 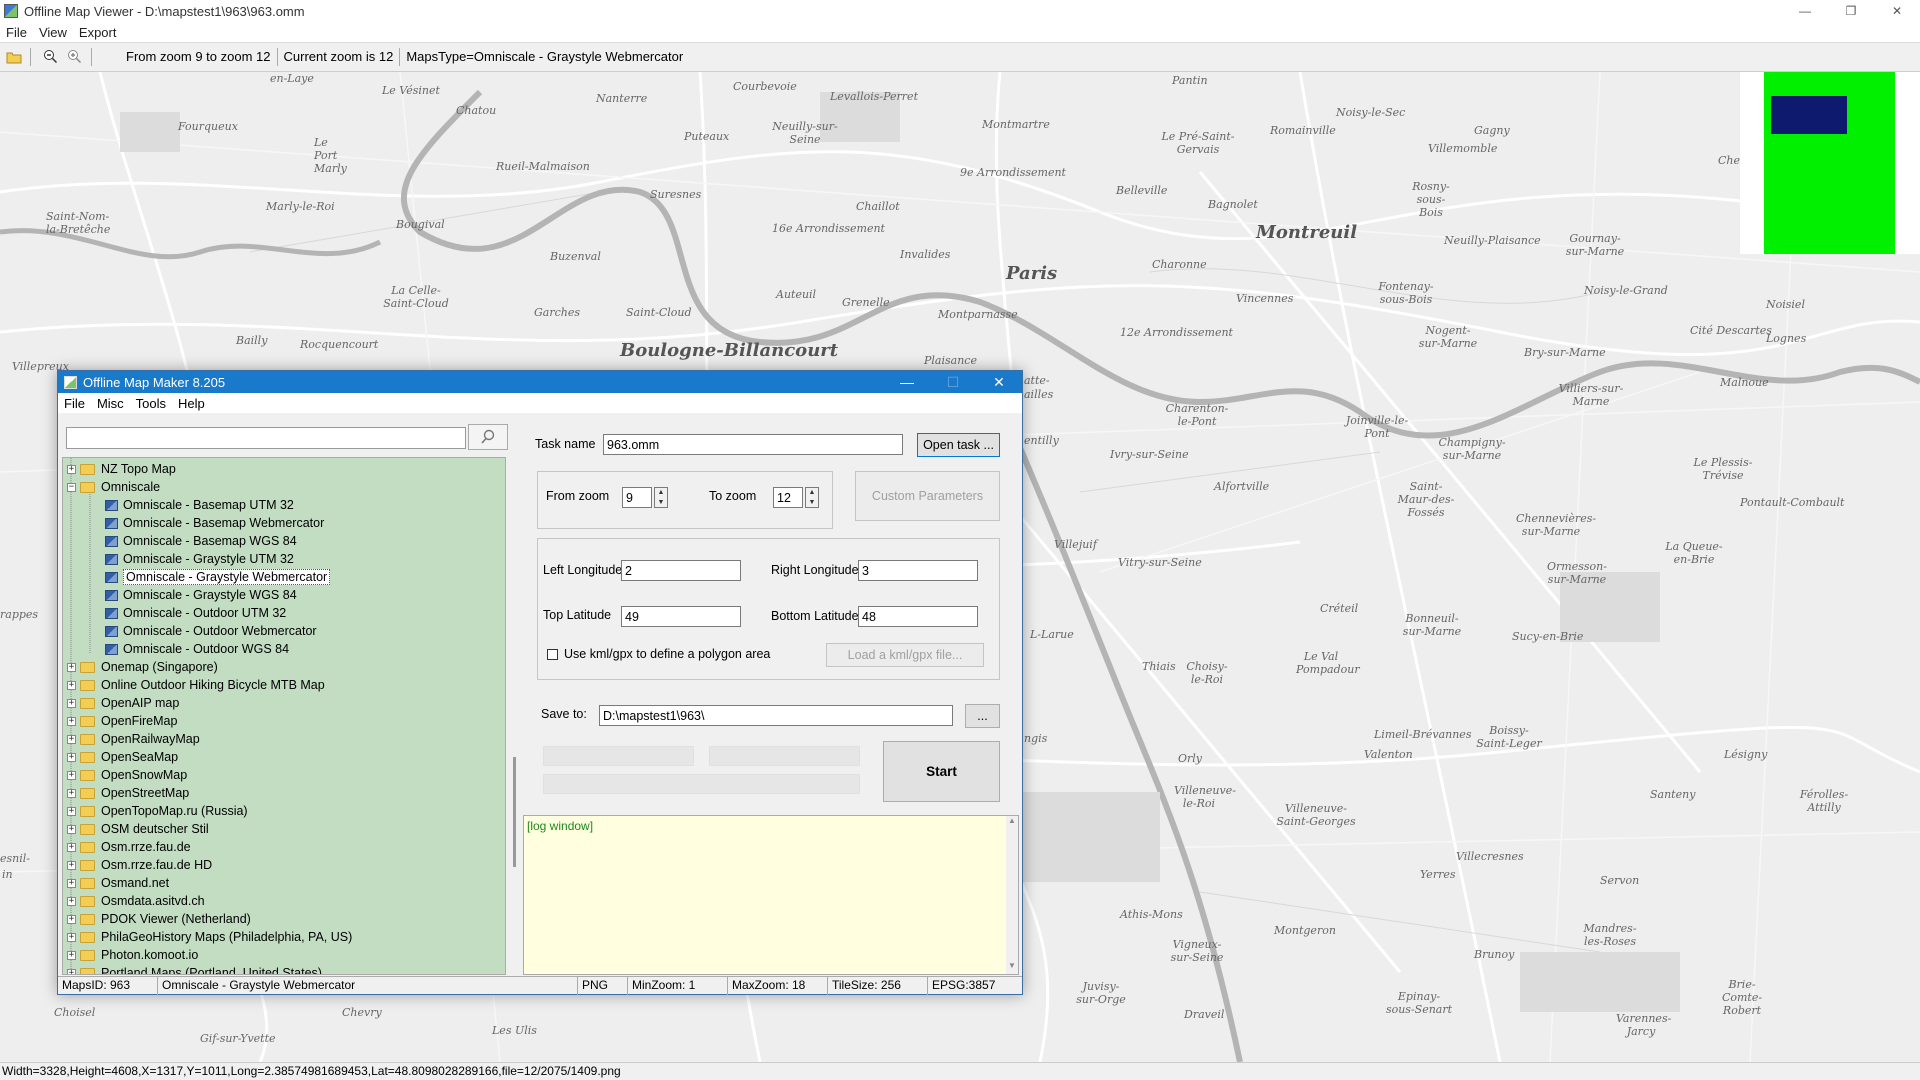 I want to click on overview-minimap, so click(x=1830, y=163).